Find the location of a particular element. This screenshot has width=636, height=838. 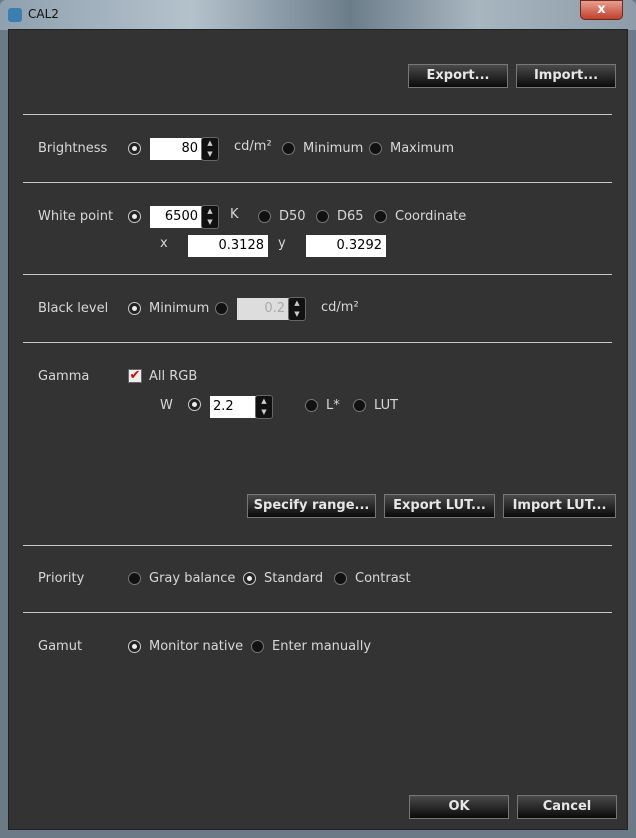

brightness-input: 80 is located at coordinates (176, 149).